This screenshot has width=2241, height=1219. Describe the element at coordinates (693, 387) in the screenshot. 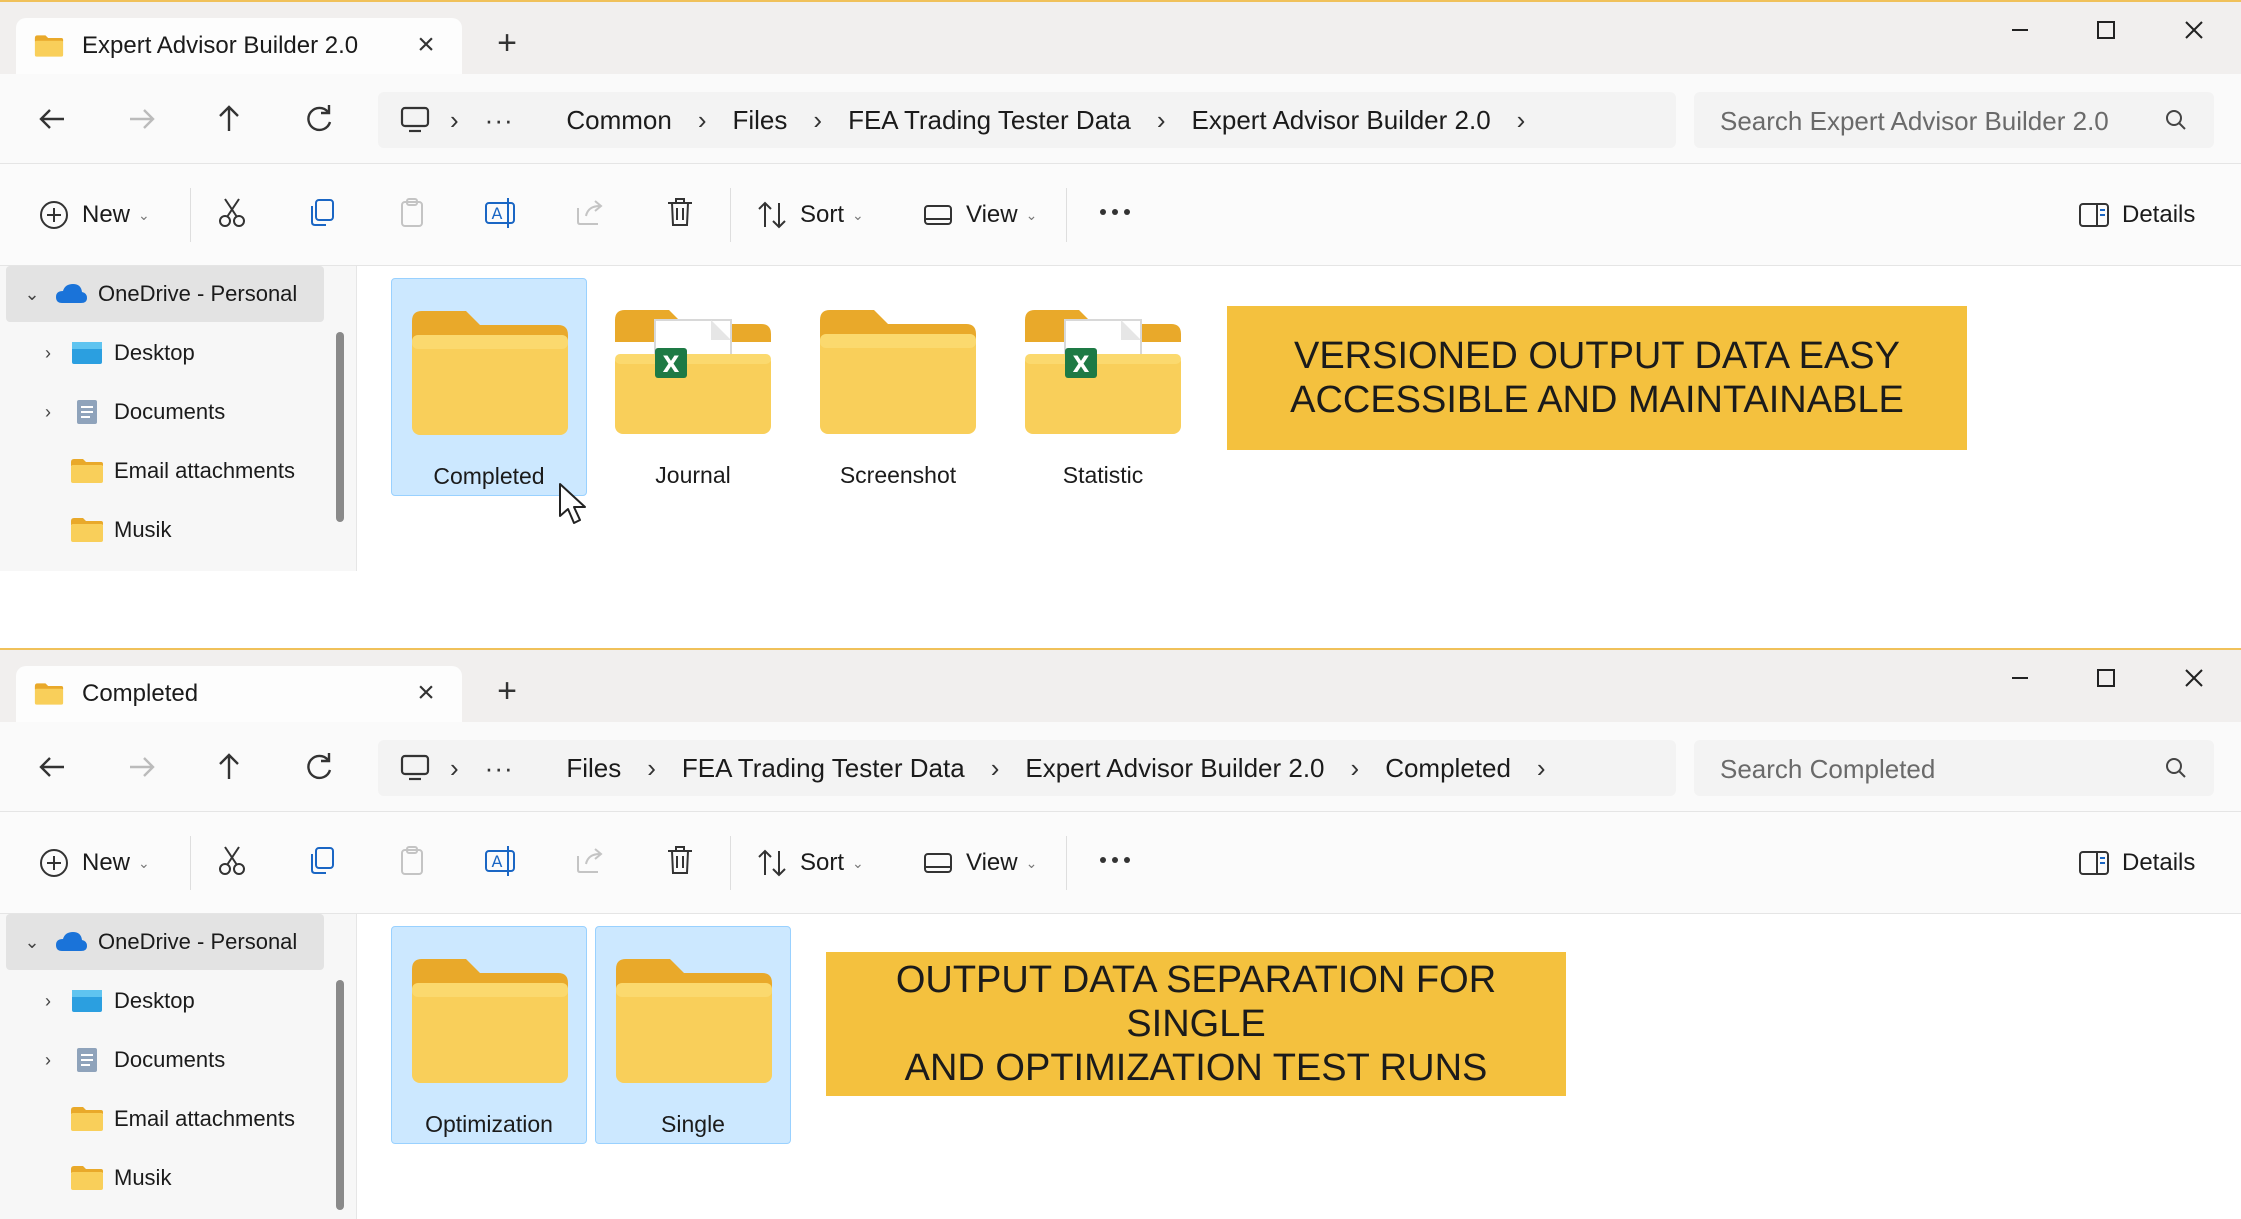

I see `folder-tile-journal: Journal` at that location.